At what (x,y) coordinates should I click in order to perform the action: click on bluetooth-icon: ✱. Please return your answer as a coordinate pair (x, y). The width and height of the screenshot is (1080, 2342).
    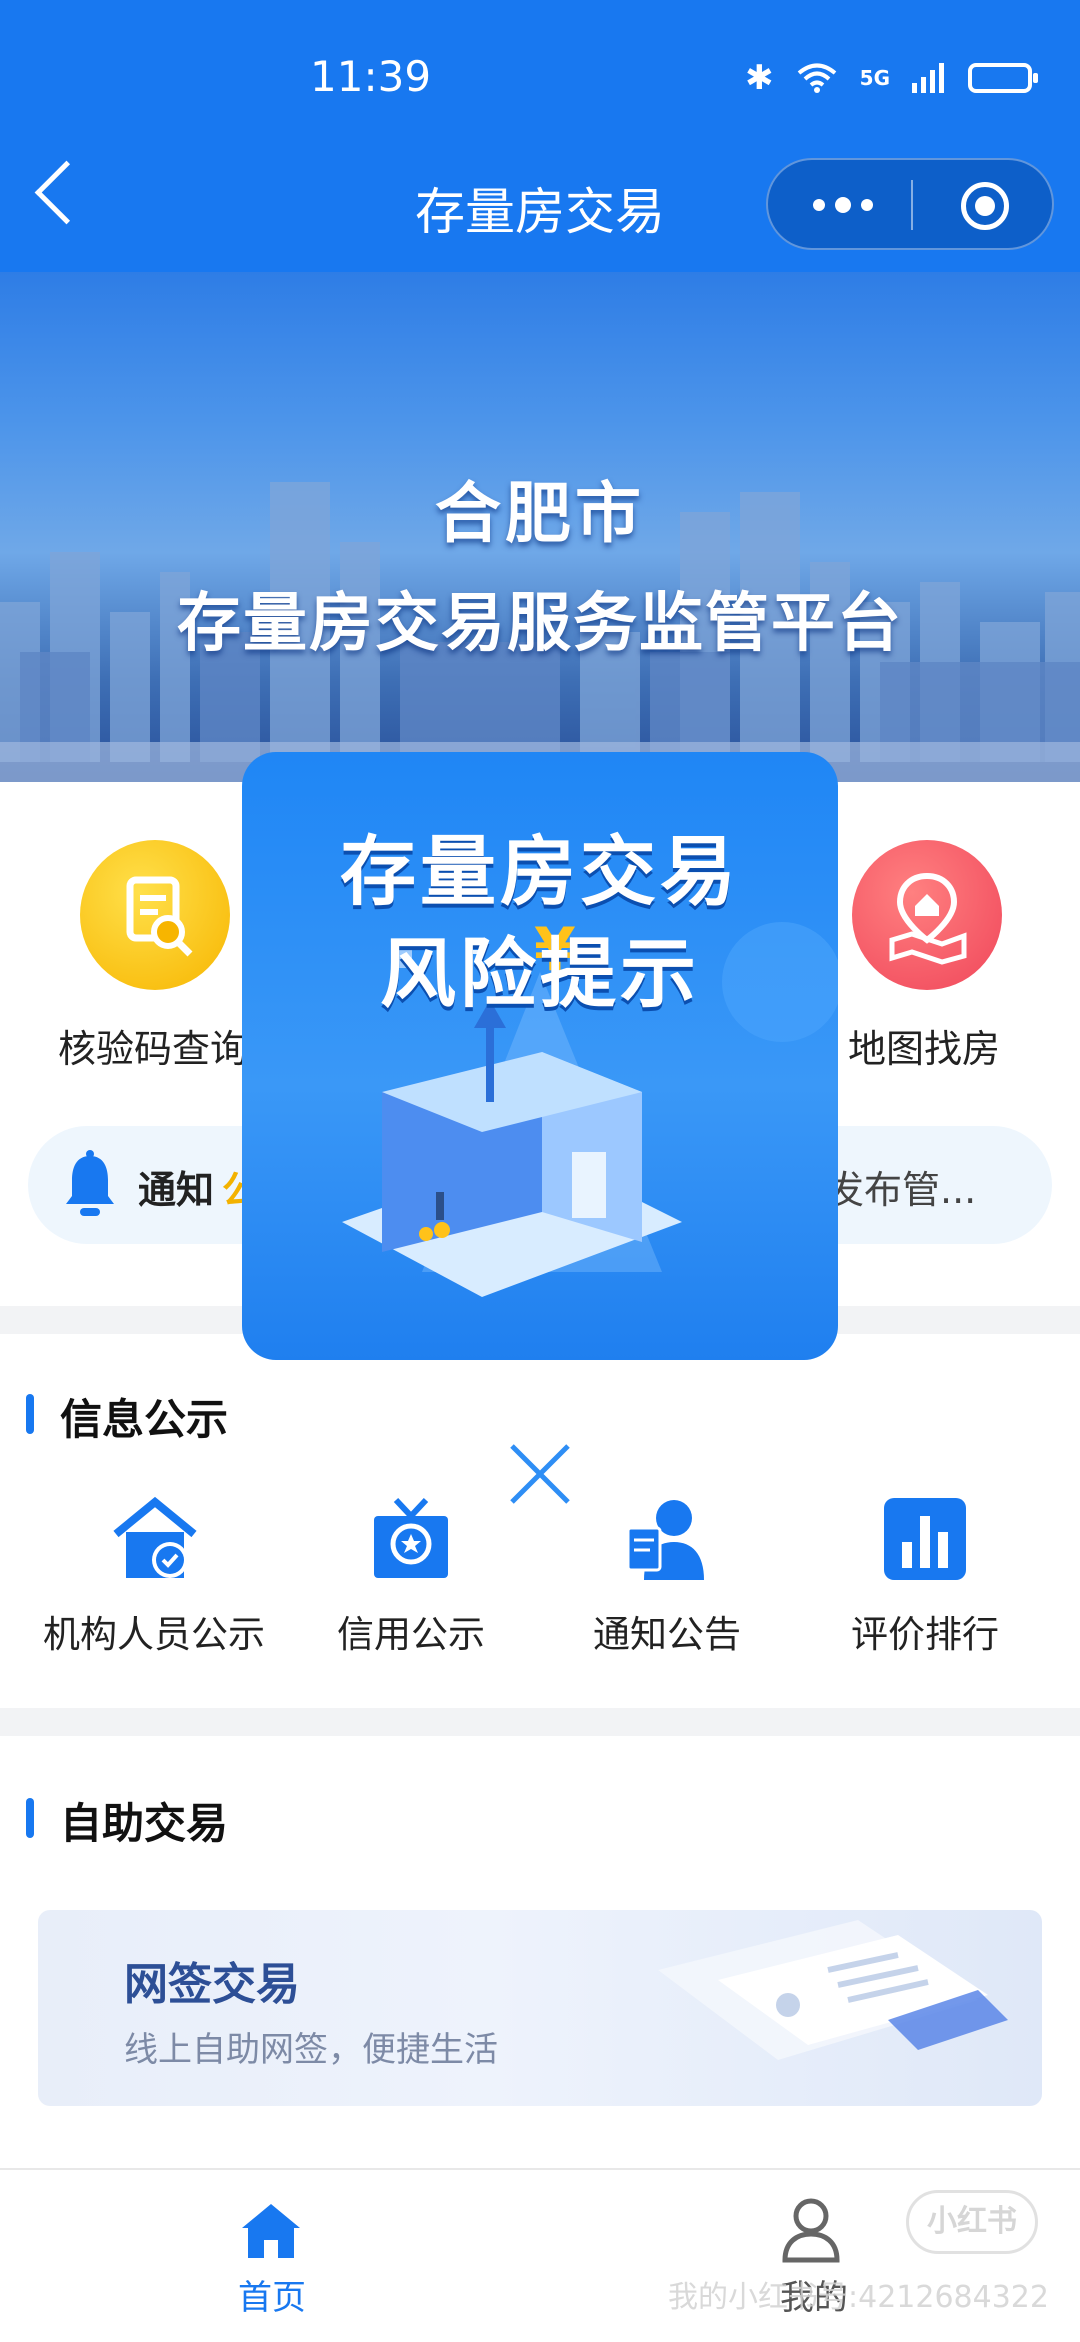
    Looking at the image, I should click on (759, 78).